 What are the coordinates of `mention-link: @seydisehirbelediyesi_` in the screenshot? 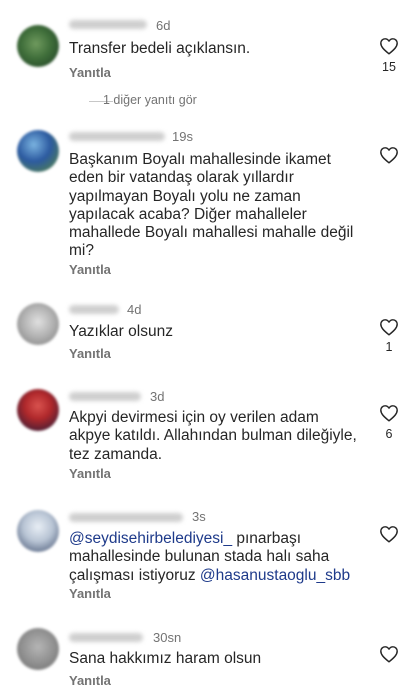 It's located at (150, 538).